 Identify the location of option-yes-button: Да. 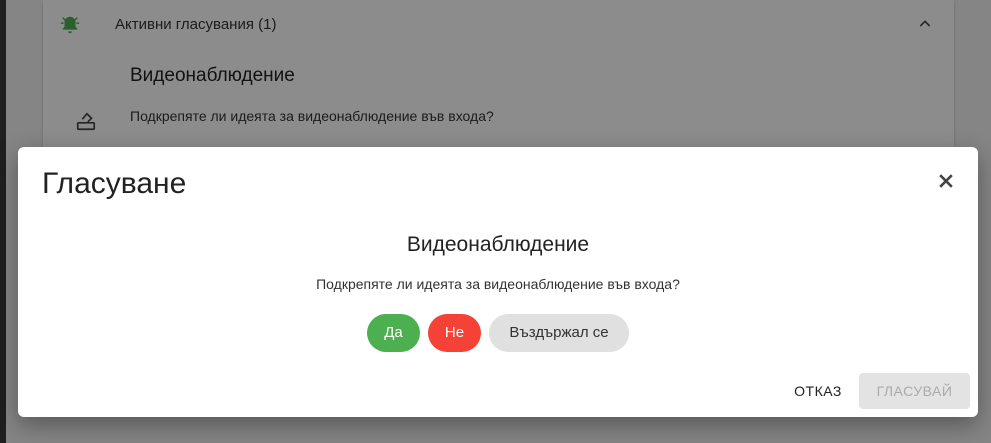
(393, 333).